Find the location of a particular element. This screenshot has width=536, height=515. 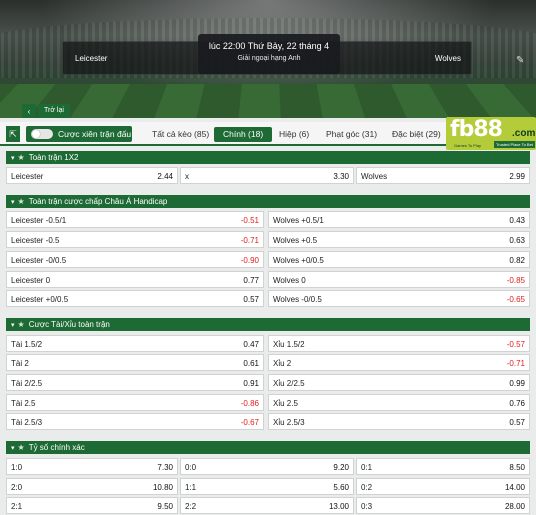

odds-cell: Xỉu 2.5 0.76 is located at coordinates (399, 402).